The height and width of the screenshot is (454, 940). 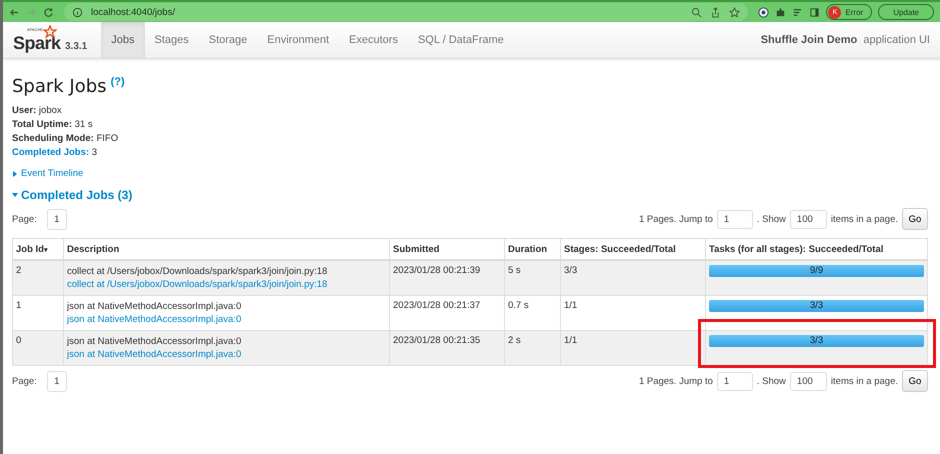 What do you see at coordinates (532, 278) in the screenshot?
I see `table-cell: 5 s` at bounding box center [532, 278].